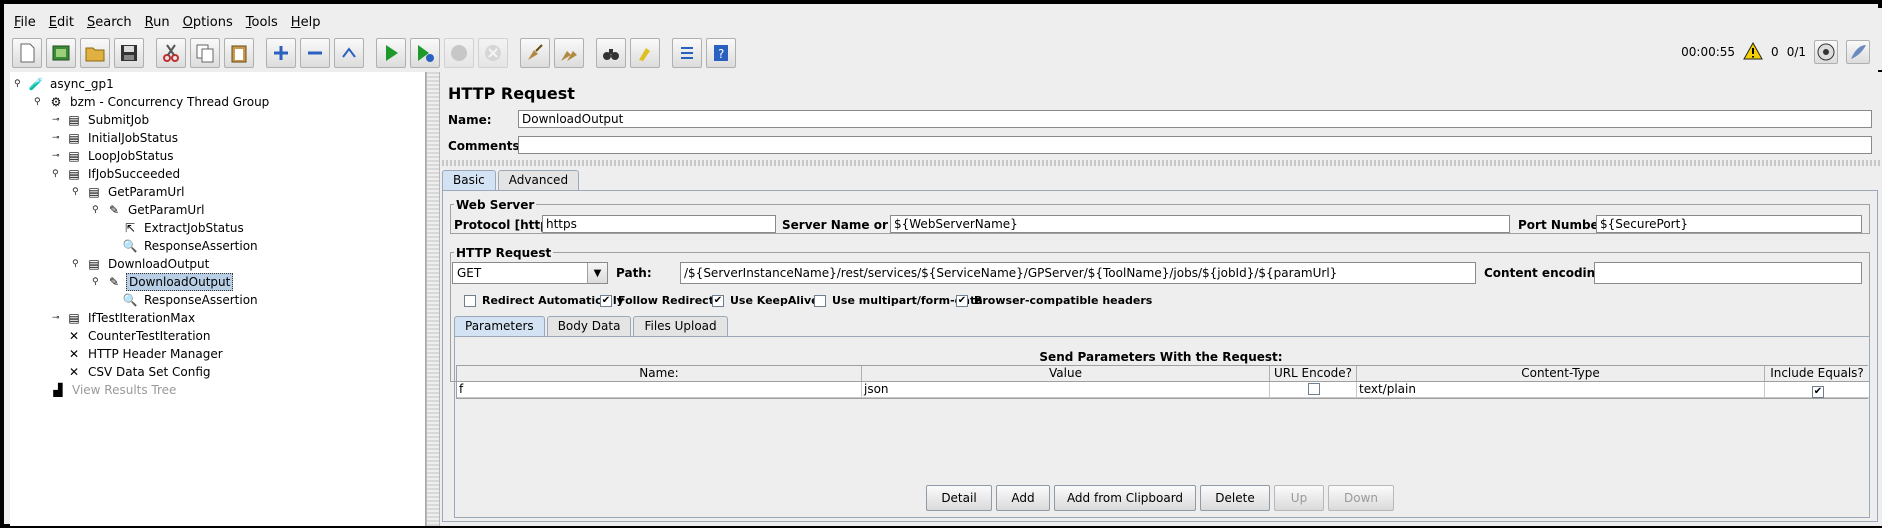 This screenshot has width=1882, height=528. Describe the element at coordinates (1753, 52) in the screenshot. I see `warning-icon` at that location.